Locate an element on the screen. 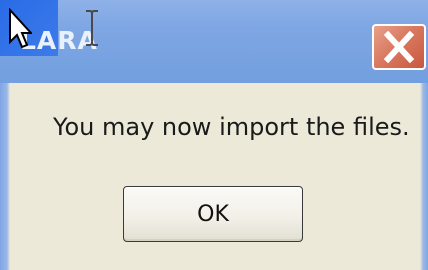  window-frame-right is located at coordinates (424, 176).